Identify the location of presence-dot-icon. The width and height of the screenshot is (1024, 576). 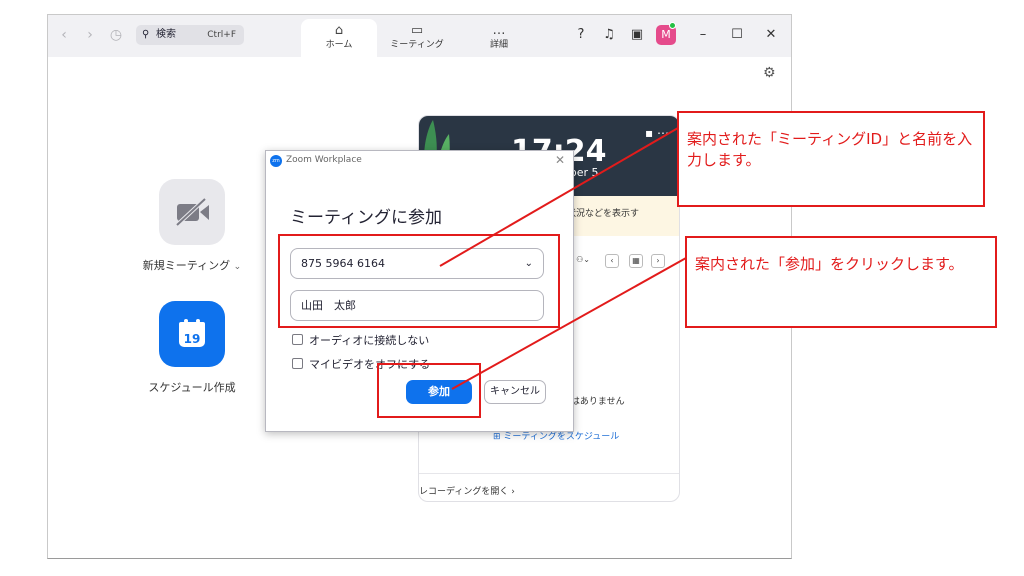
(672, 25).